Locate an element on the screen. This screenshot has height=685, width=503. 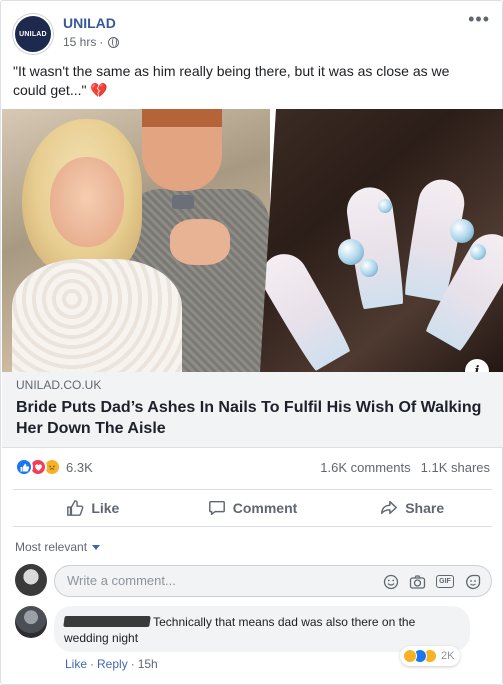
gif-icon: GIF is located at coordinates (445, 581).